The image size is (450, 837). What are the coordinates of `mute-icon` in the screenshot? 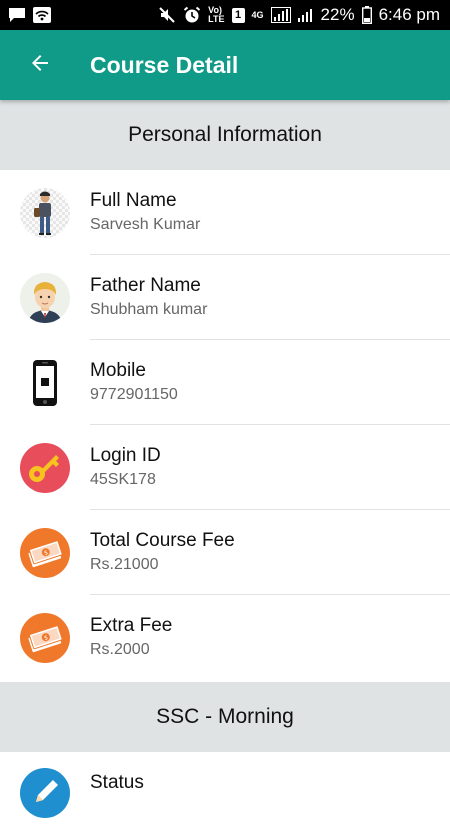 It's located at (167, 15).